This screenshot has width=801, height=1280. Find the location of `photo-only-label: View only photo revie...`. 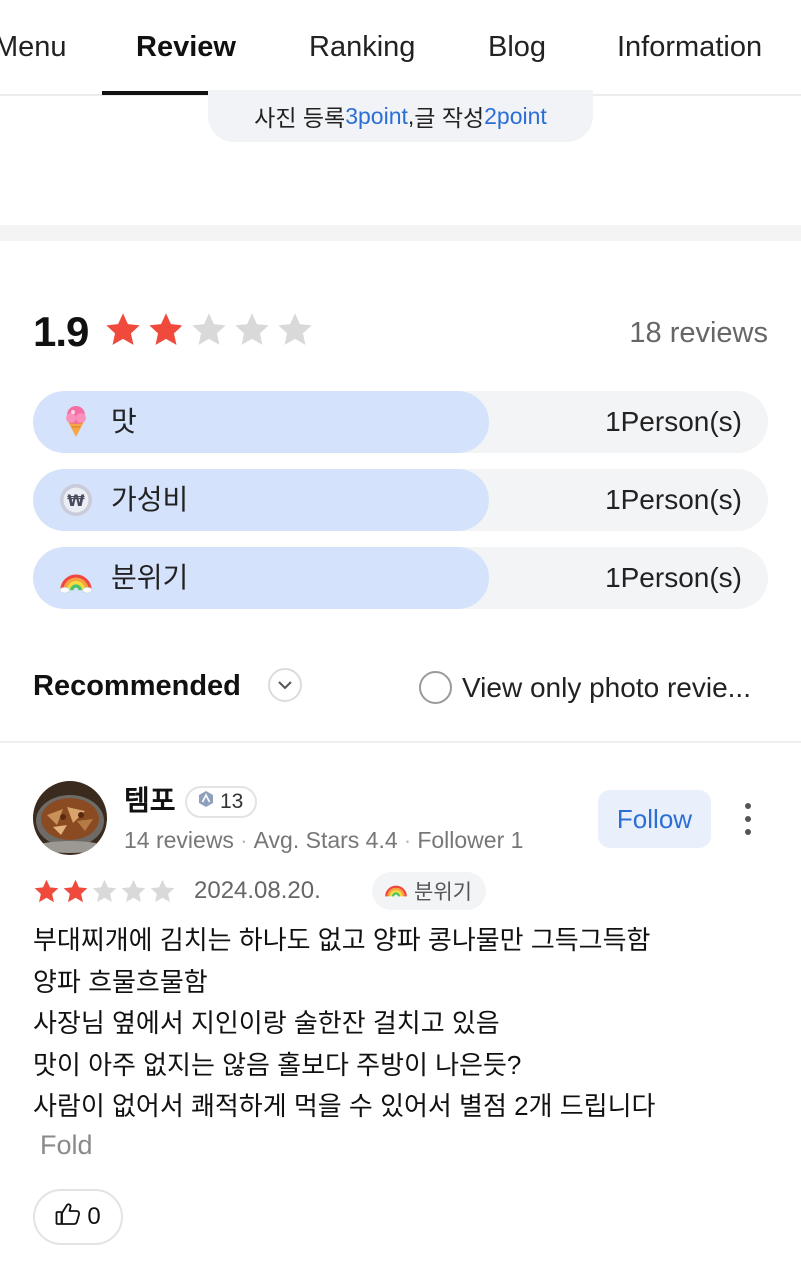

photo-only-label: View only photo revie... is located at coordinates (606, 688).